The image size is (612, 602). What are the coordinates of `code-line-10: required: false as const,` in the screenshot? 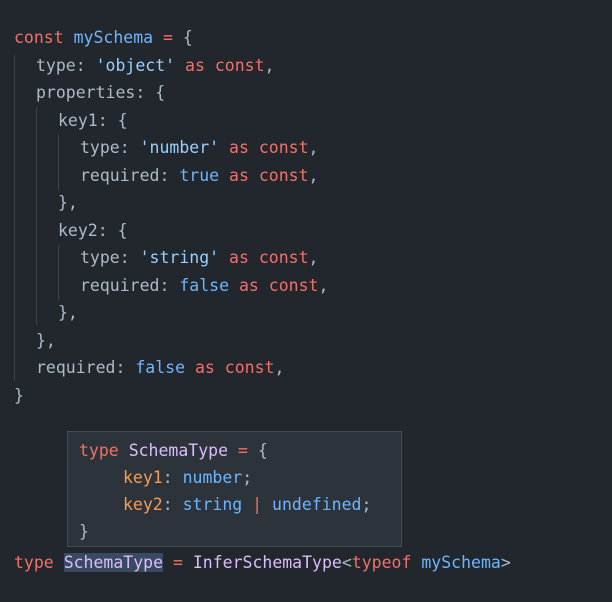 It's located at (204, 286).